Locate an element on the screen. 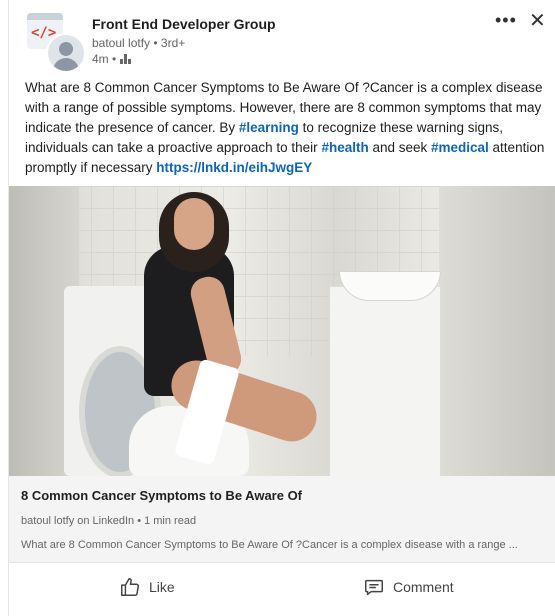 Image resolution: width=555 pixels, height=616 pixels. action-bar: Like Comment is located at coordinates (282, 589).